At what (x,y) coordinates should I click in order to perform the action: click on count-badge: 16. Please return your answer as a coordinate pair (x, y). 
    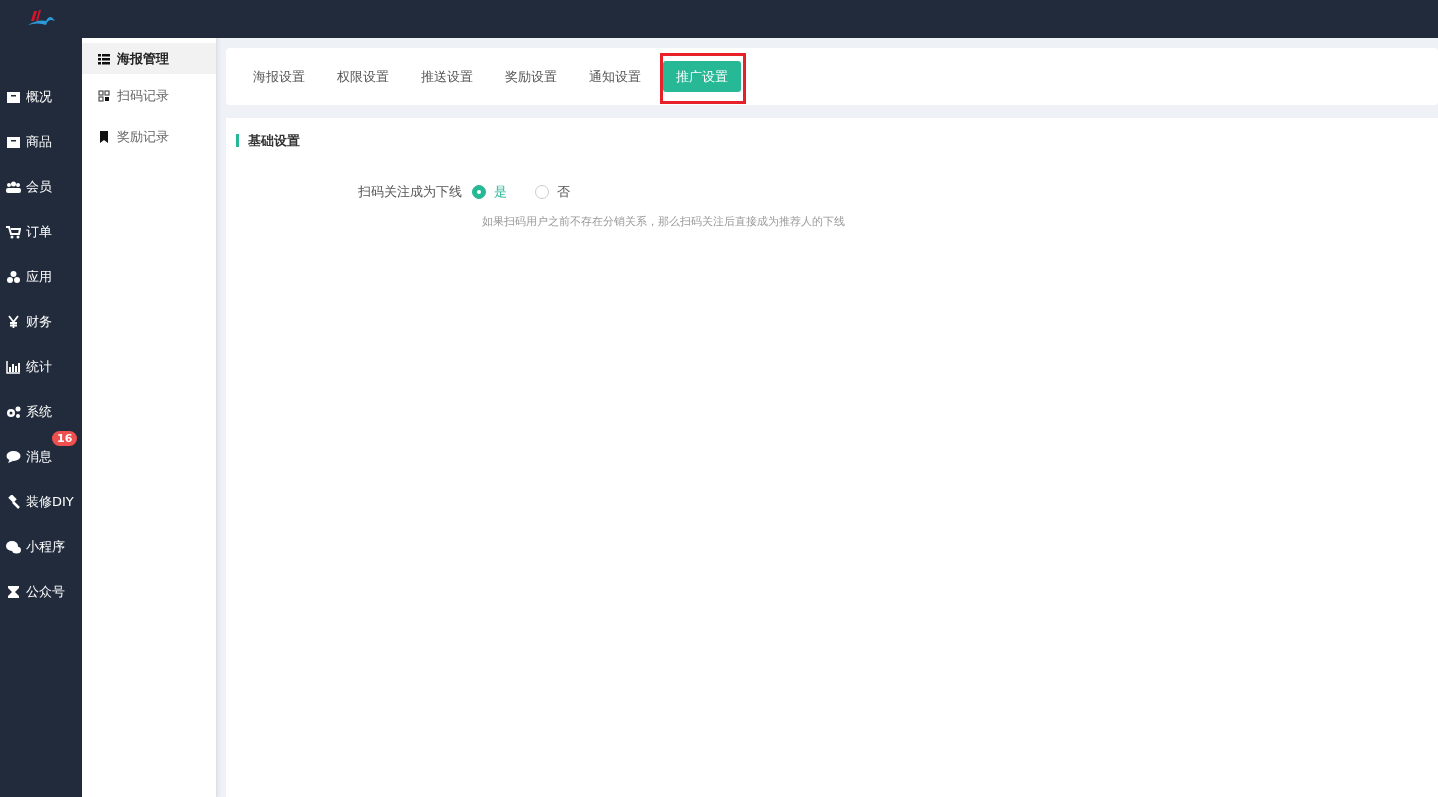
    Looking at the image, I should click on (65, 438).